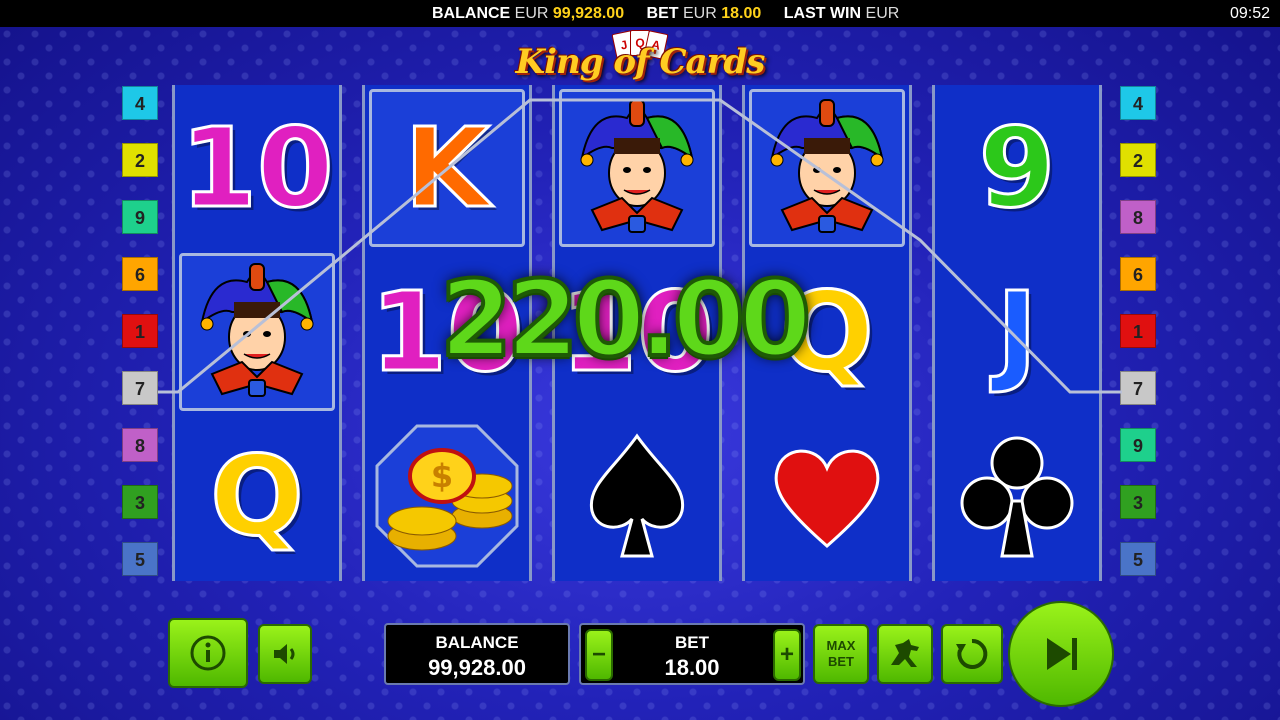 Image resolution: width=1280 pixels, height=720 pixels. What do you see at coordinates (1138, 217) in the screenshot?
I see `payline-indicator-right: 8` at bounding box center [1138, 217].